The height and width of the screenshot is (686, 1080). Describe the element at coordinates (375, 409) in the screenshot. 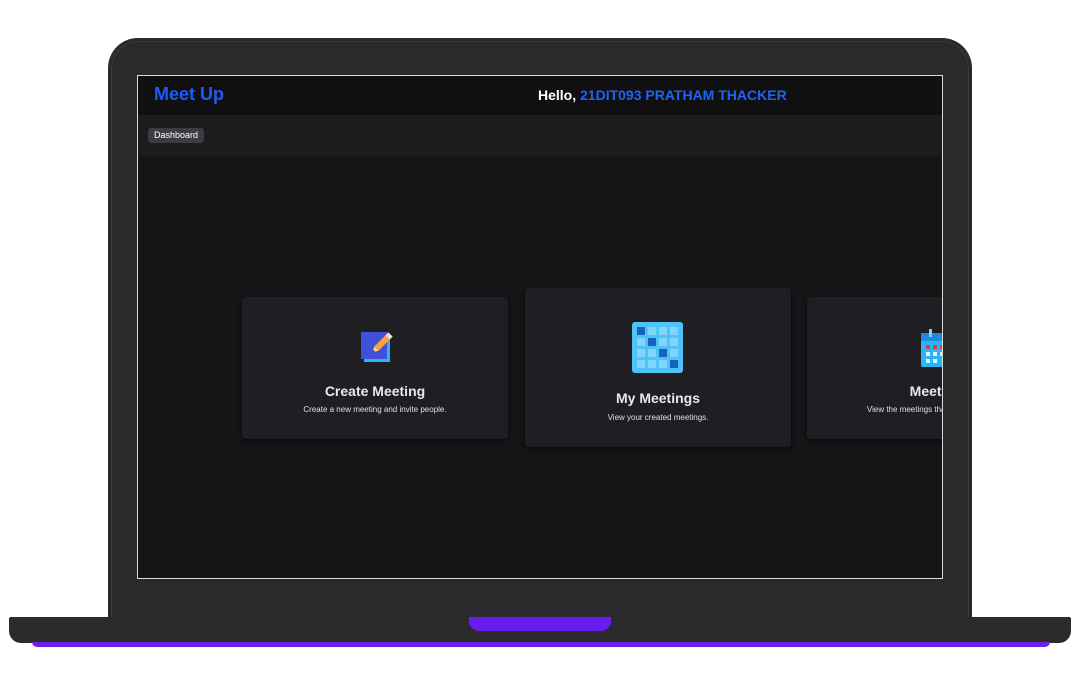

I see `card-description: Create a new meeting and invite people.` at that location.